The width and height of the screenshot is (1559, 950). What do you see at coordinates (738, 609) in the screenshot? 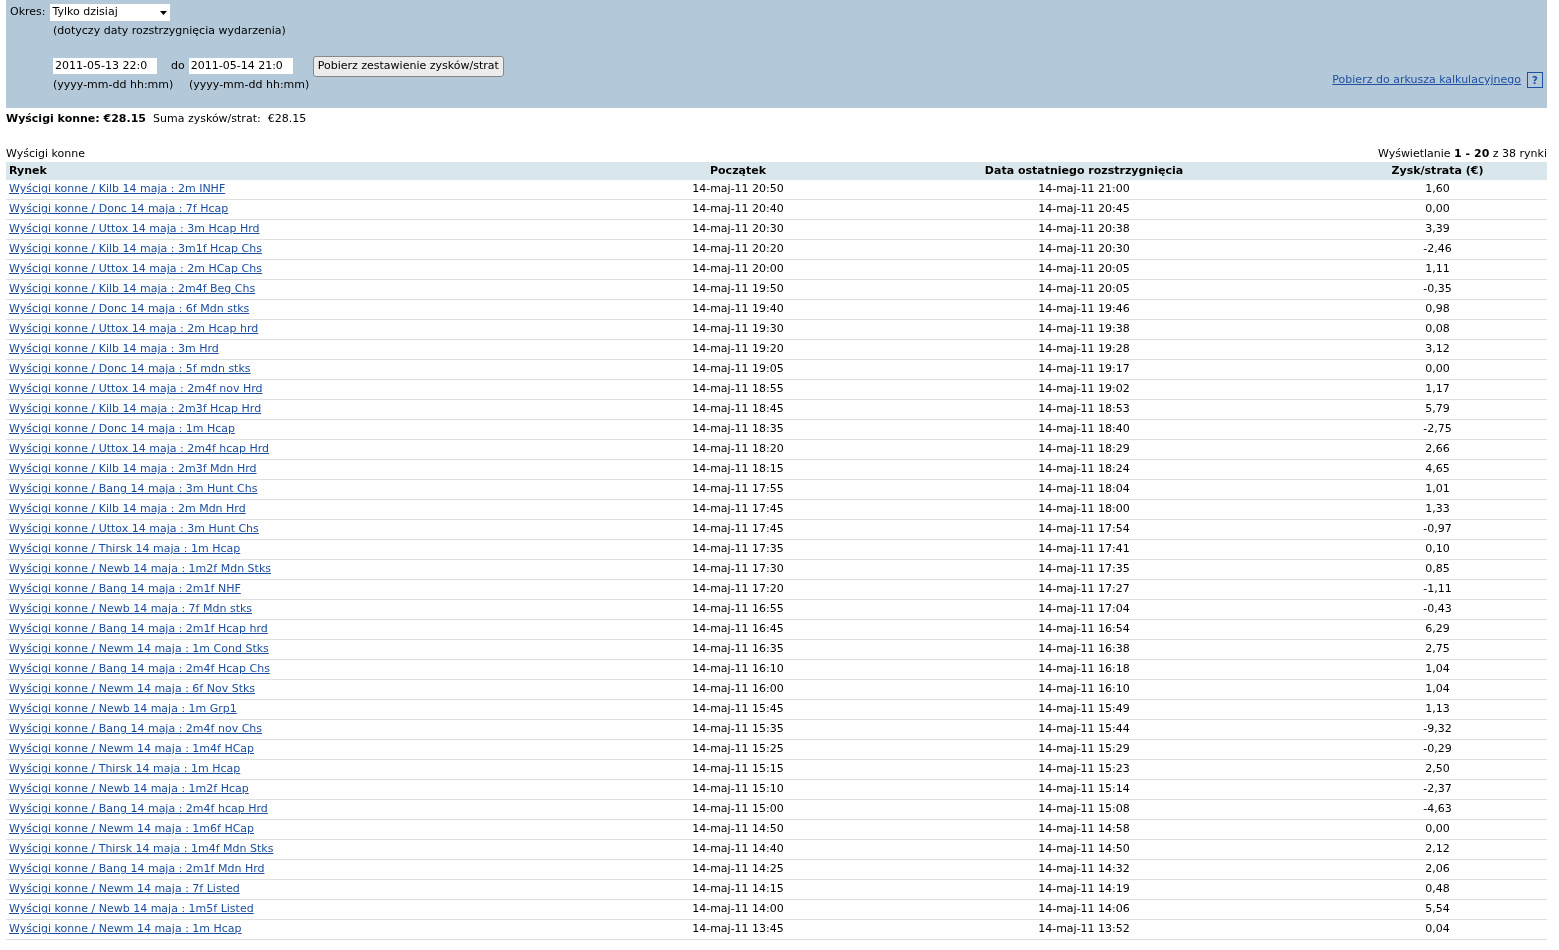
I see `table-cell-text: 14-maj-11 16:55` at bounding box center [738, 609].